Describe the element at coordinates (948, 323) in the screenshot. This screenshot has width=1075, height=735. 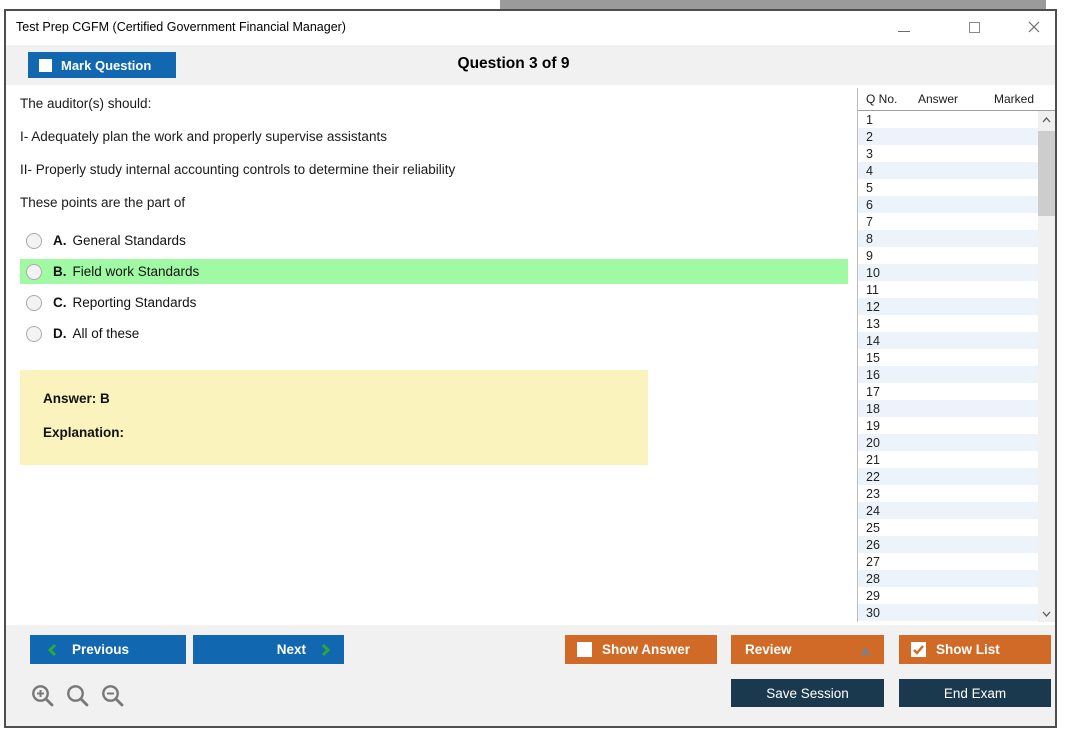
I see `question-list-row: 13` at that location.